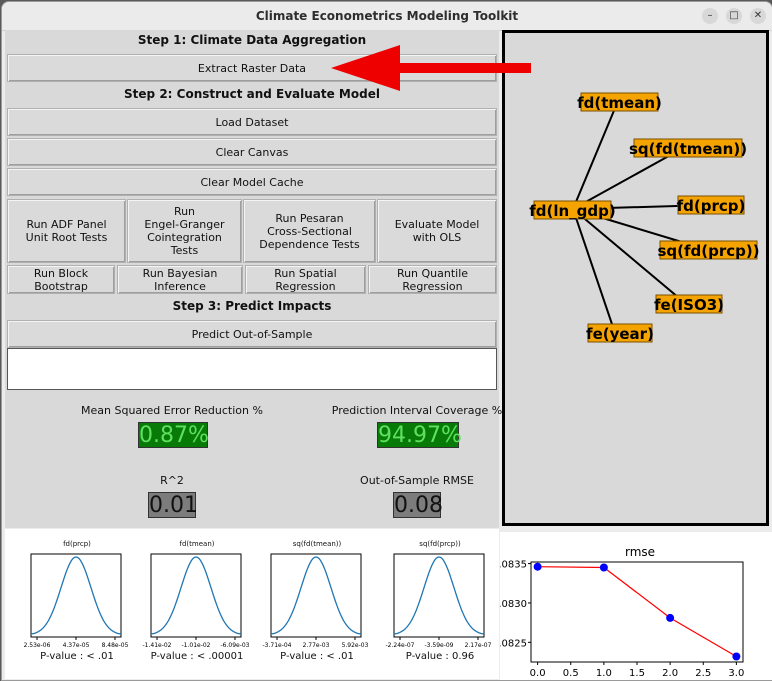 Image resolution: width=772 pixels, height=681 pixels. What do you see at coordinates (305, 279) in the screenshot?
I see `spatial-regression-button: Run Spatial Regression` at bounding box center [305, 279].